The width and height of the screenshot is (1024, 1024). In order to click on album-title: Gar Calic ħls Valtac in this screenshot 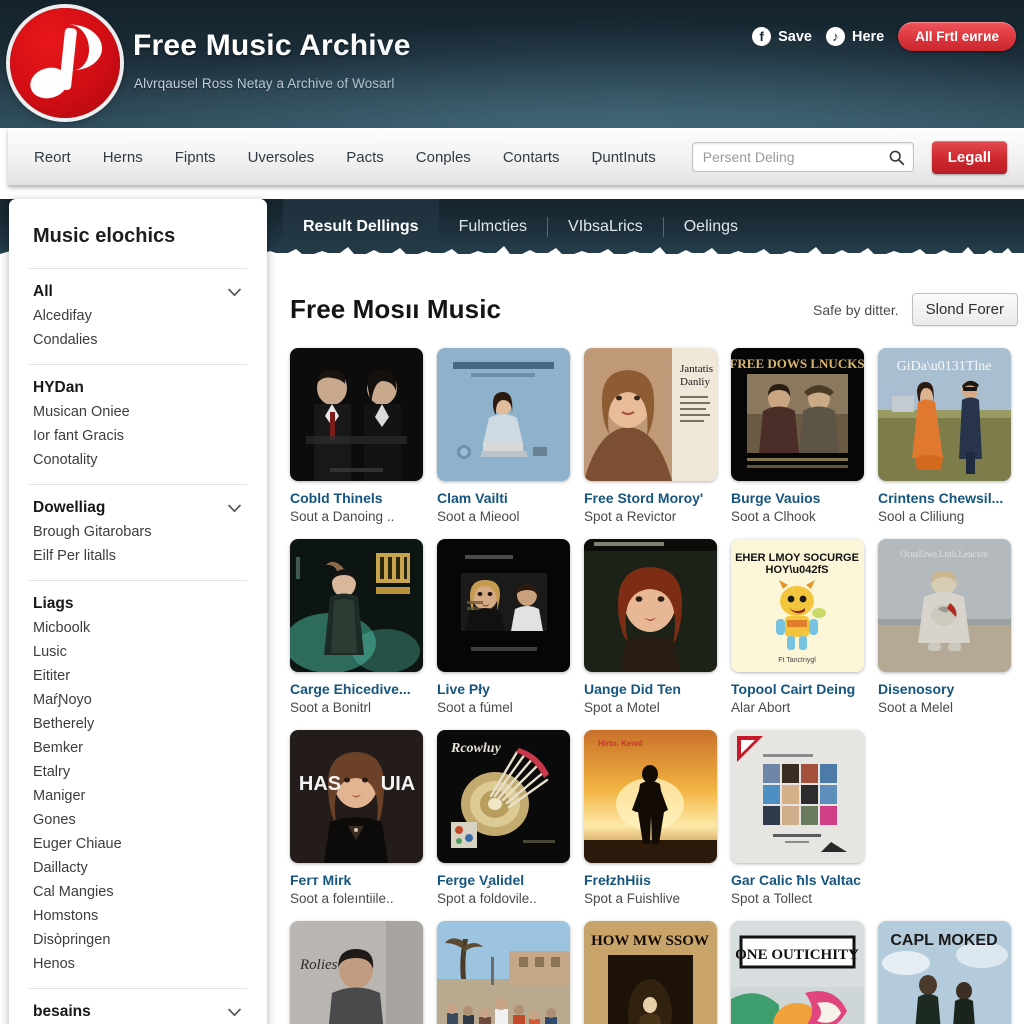, I will do `click(797, 880)`.